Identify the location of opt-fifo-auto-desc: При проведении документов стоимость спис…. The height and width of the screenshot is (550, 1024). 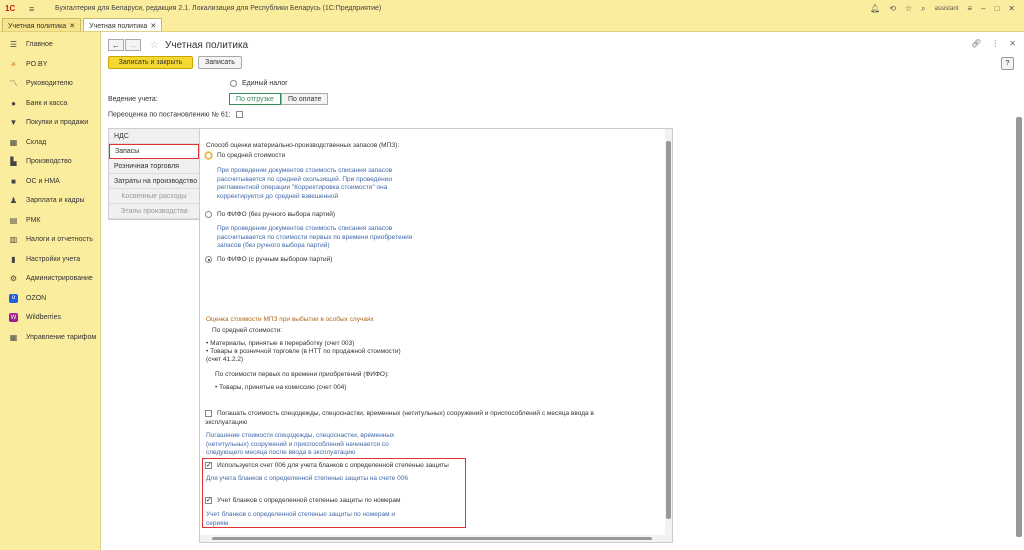
(315, 237).